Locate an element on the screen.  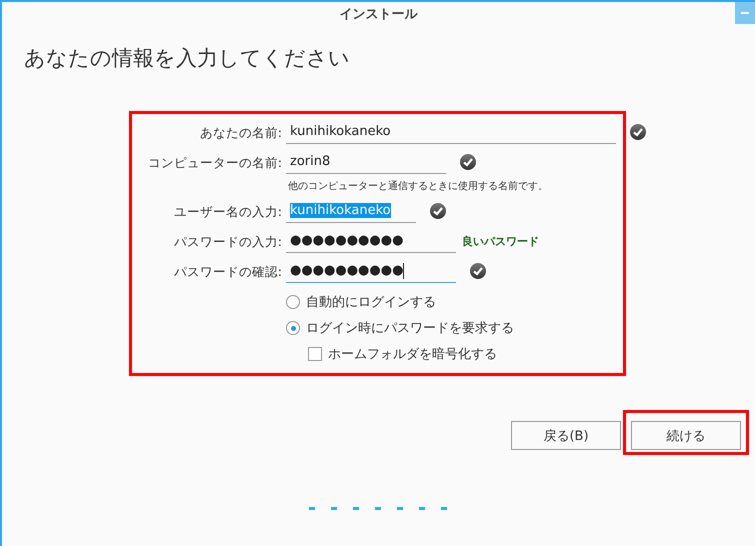
minimize-button is located at coordinates (745, 13).